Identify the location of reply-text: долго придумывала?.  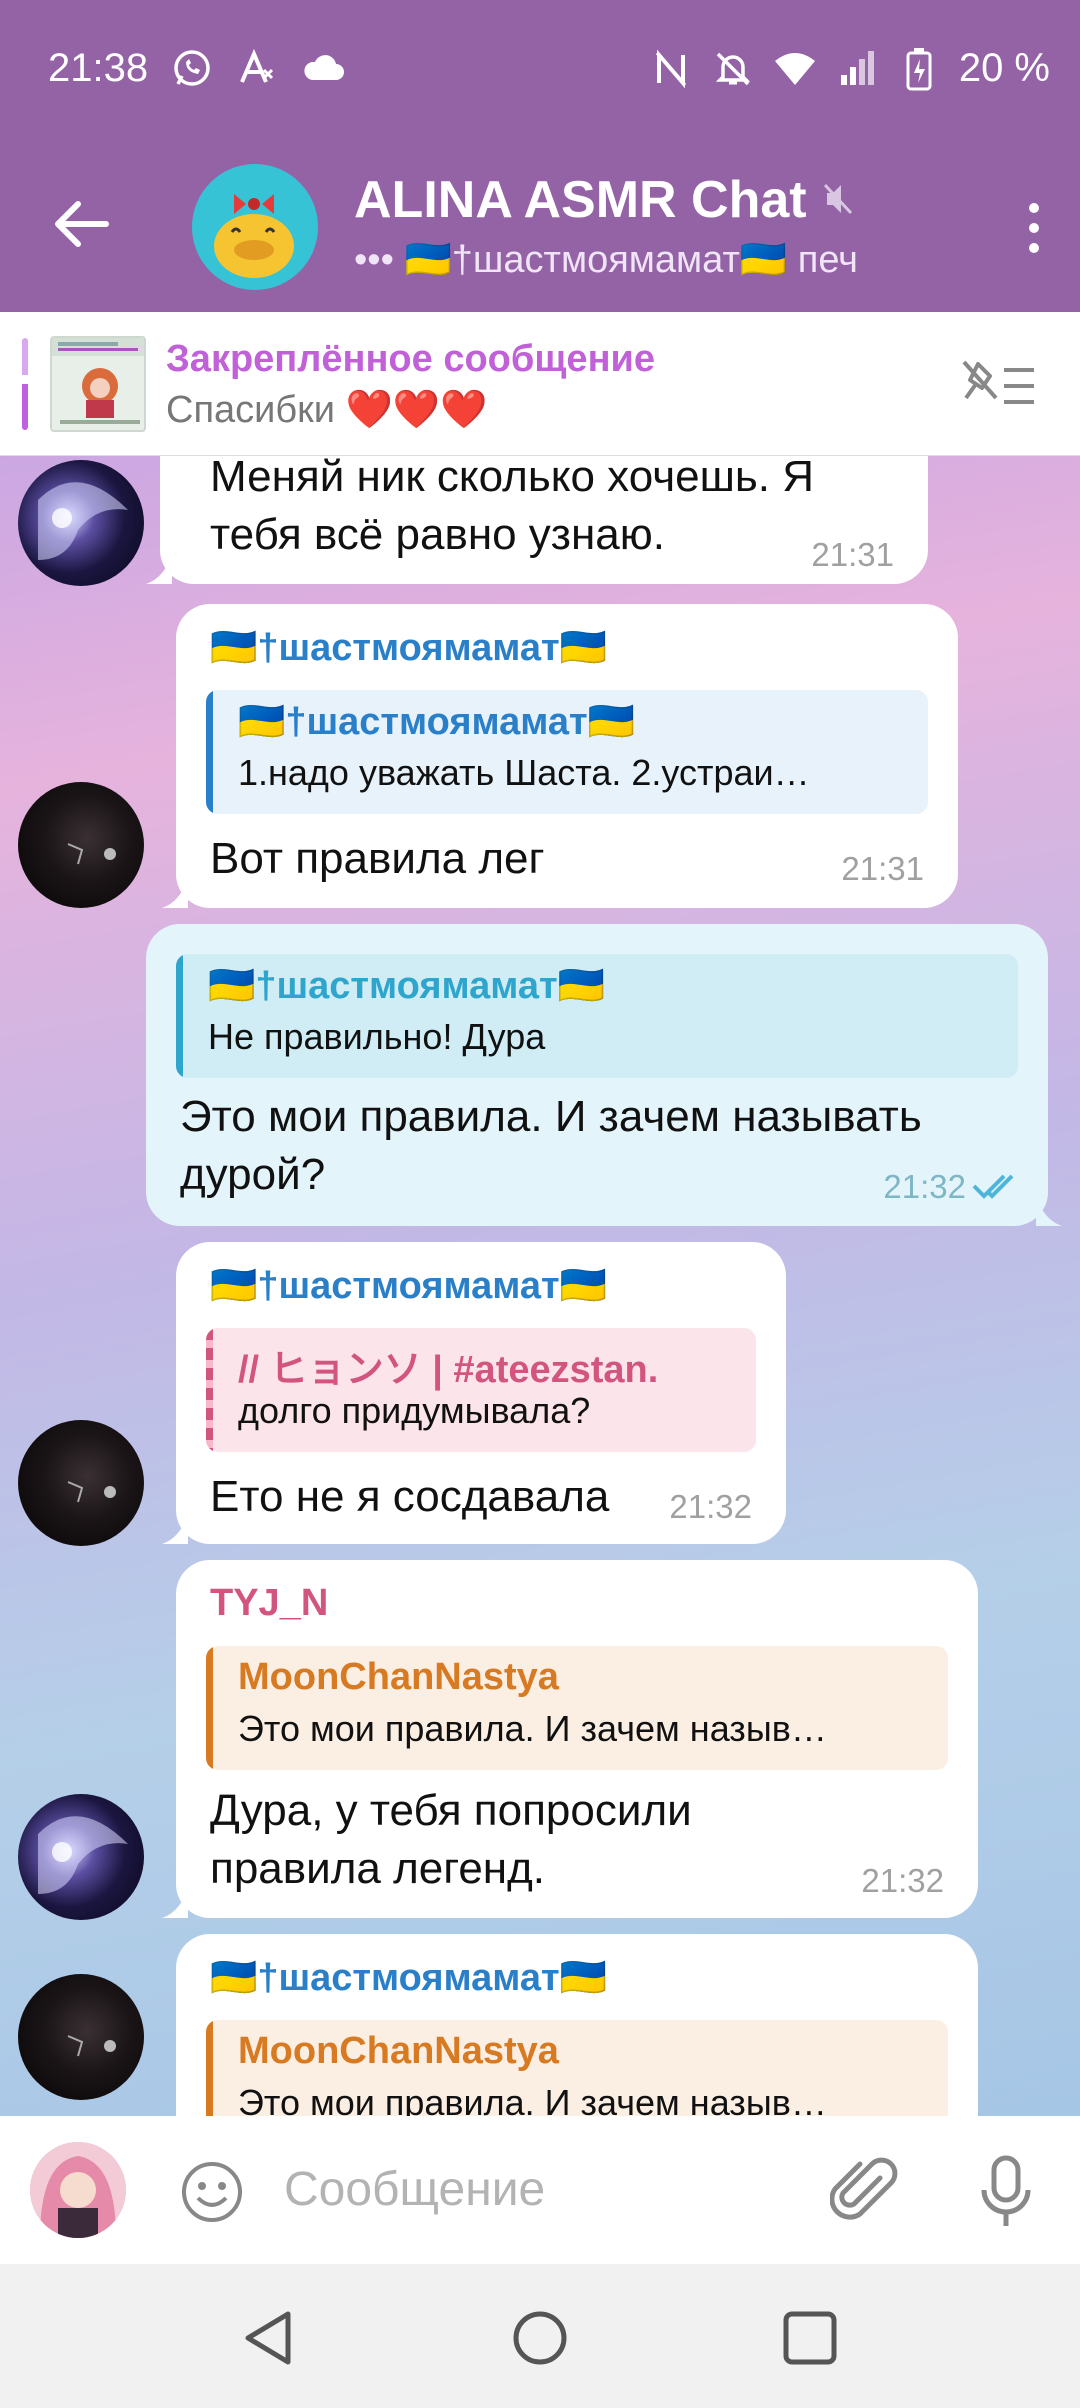
(414, 1410).